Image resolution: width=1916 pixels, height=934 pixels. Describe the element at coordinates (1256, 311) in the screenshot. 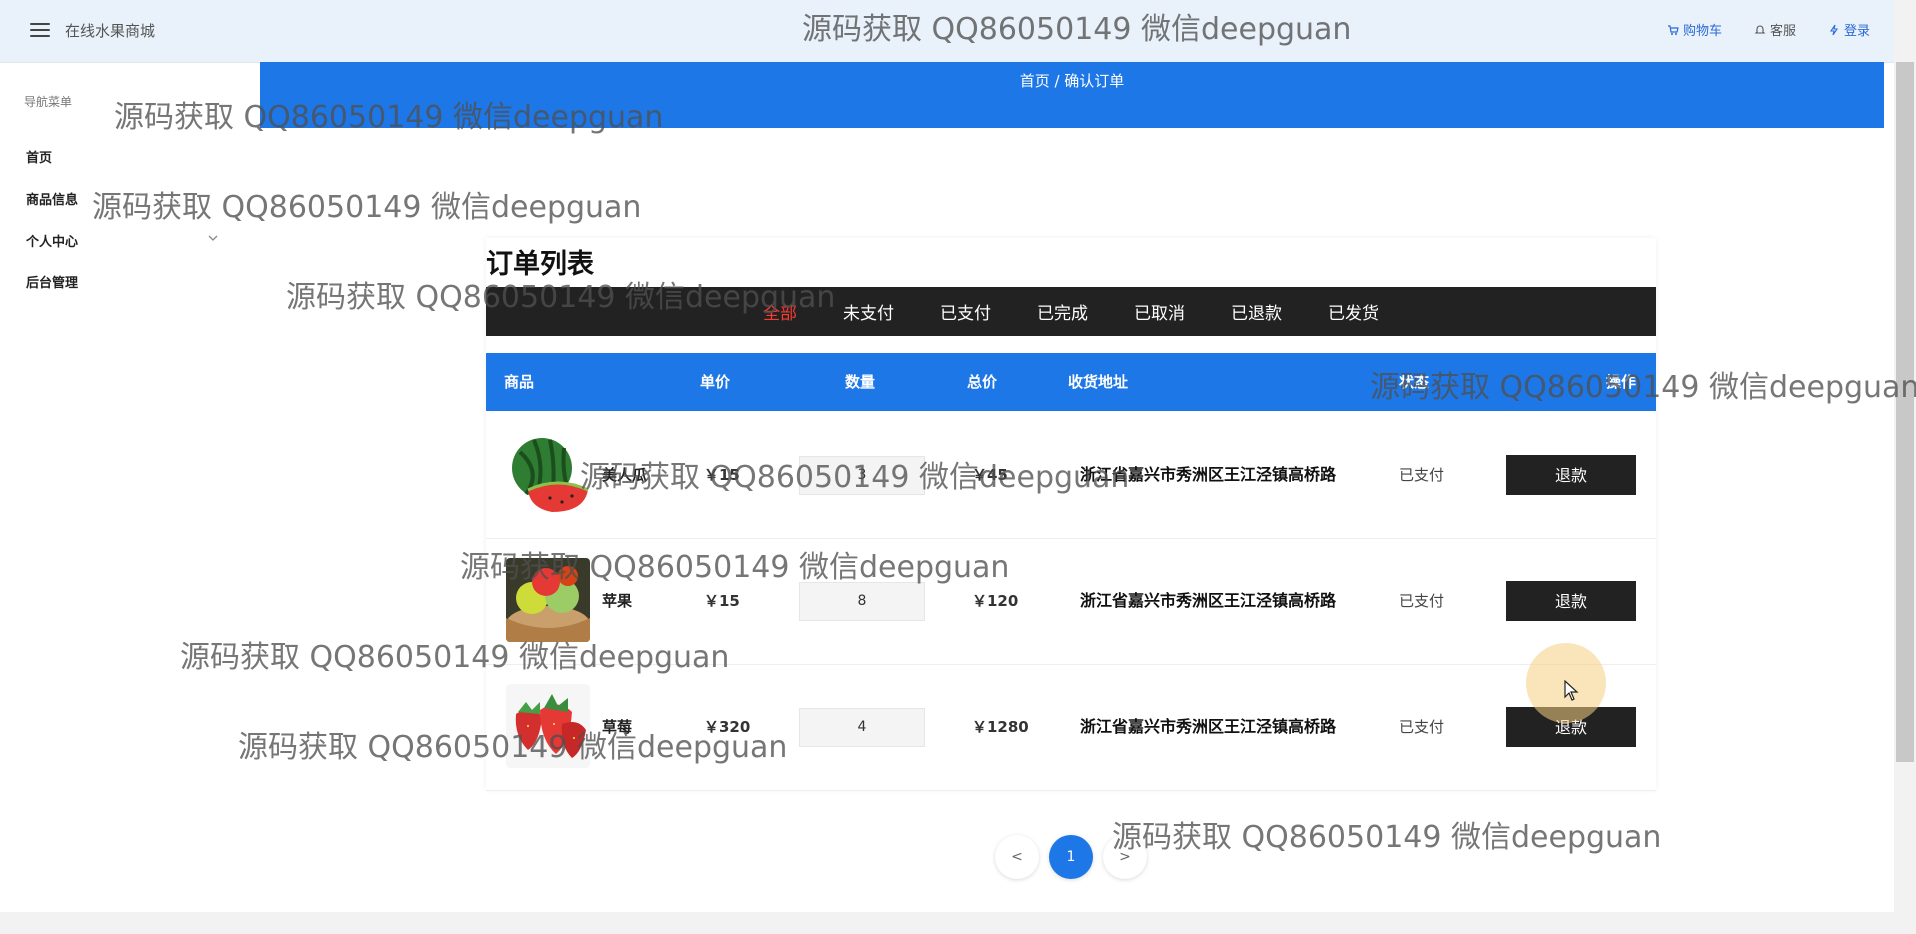

I see `tab-refunded: 已退款` at that location.